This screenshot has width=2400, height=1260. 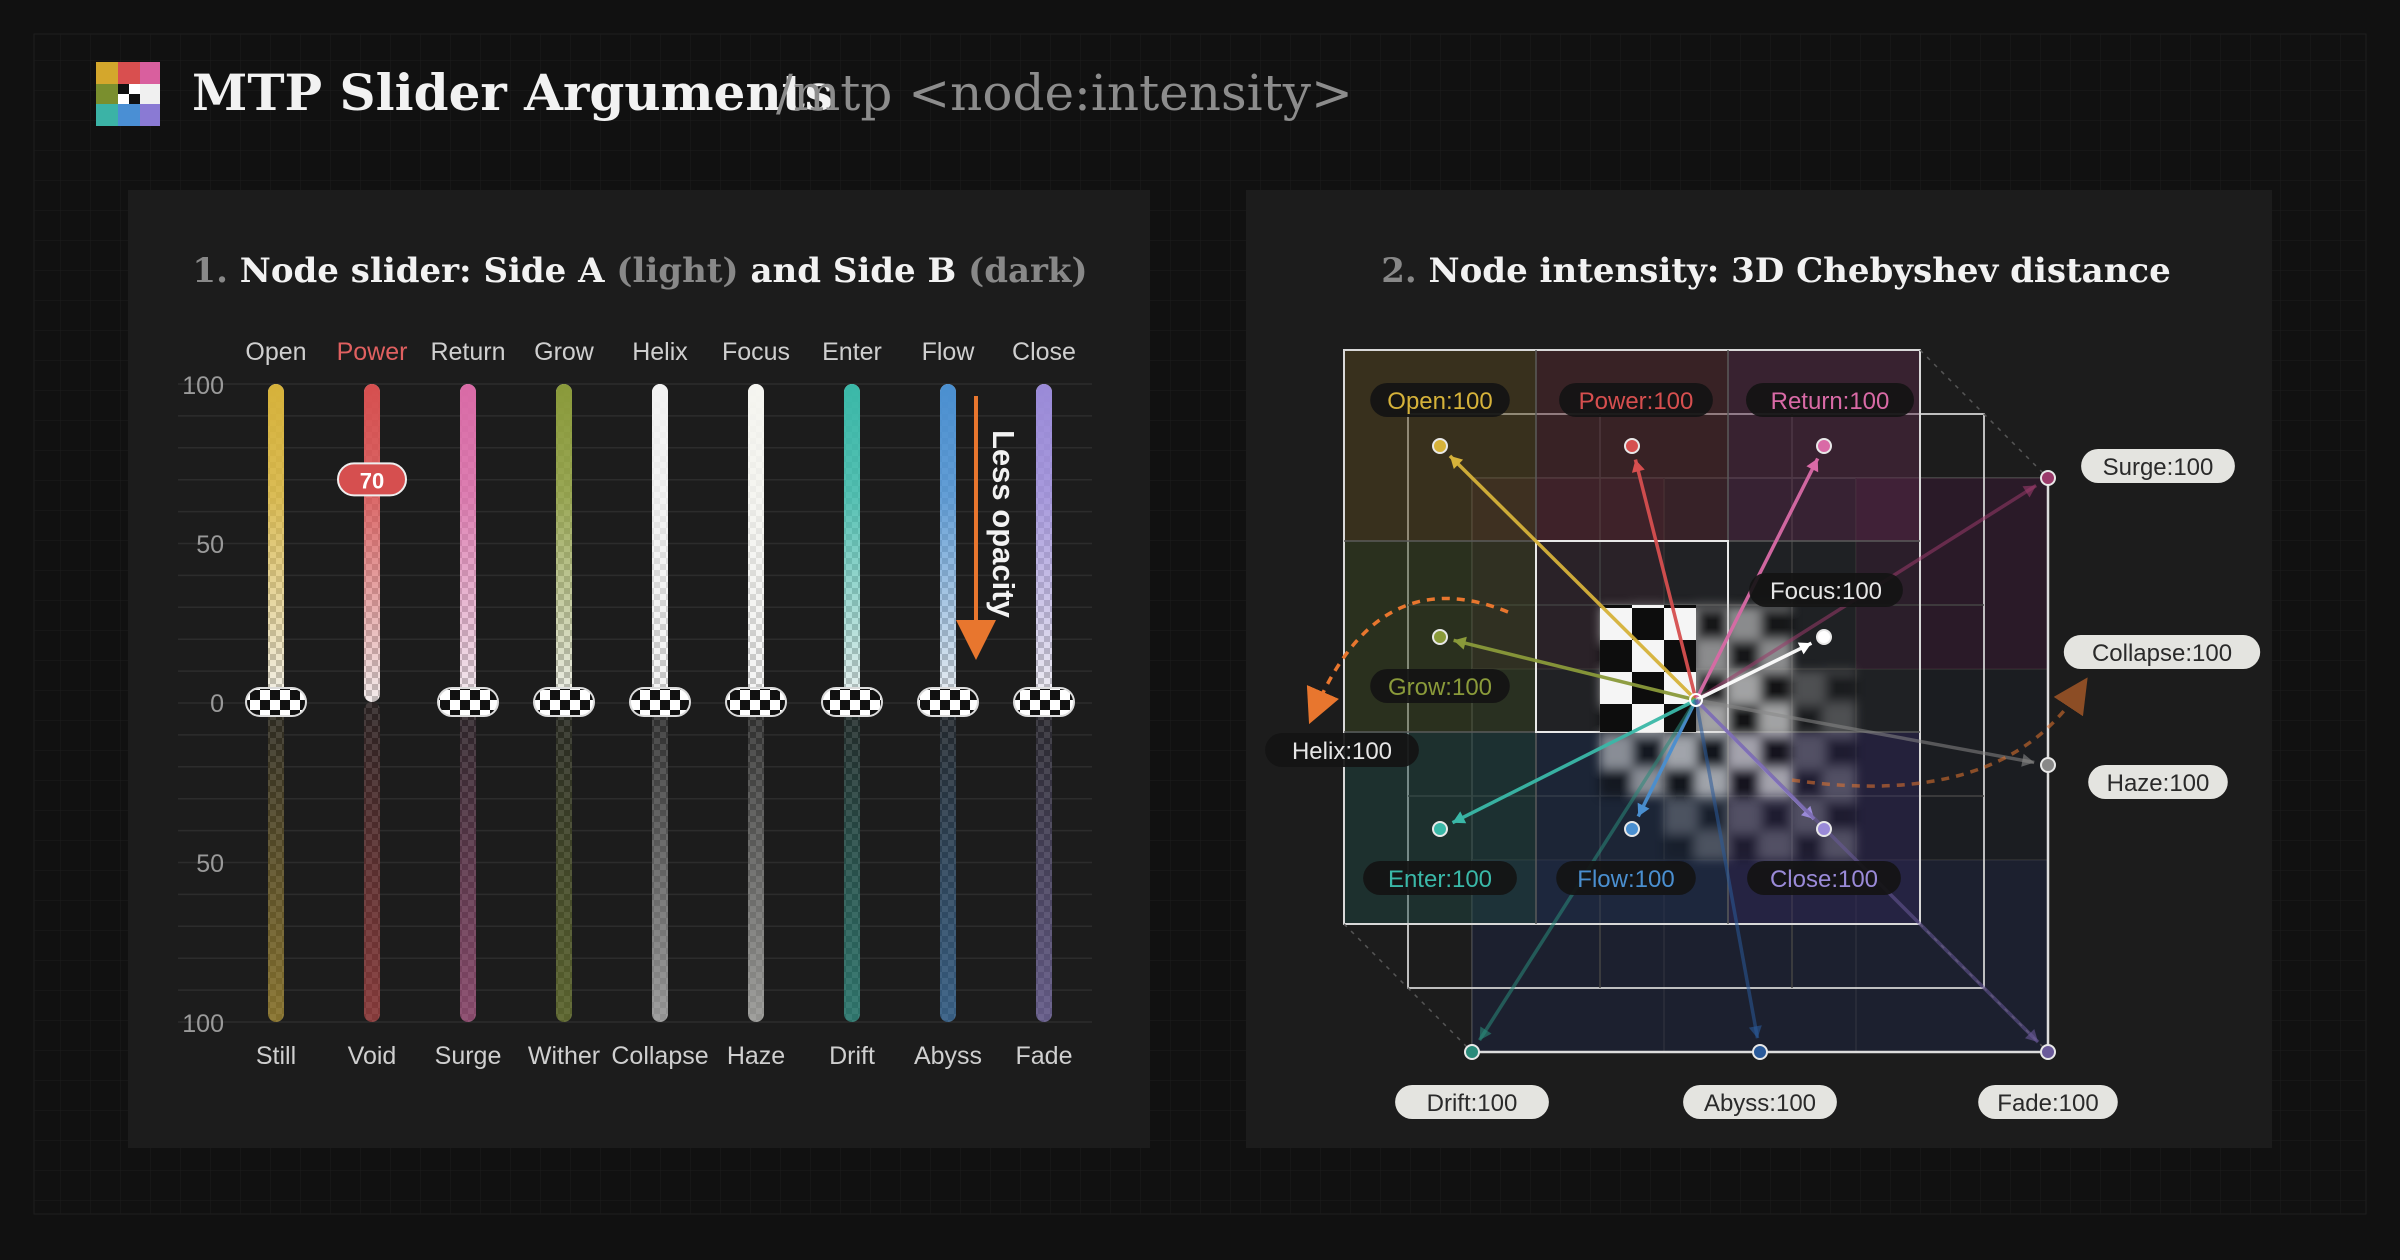 I want to click on label-focus: Focus:100, so click(x=1826, y=590).